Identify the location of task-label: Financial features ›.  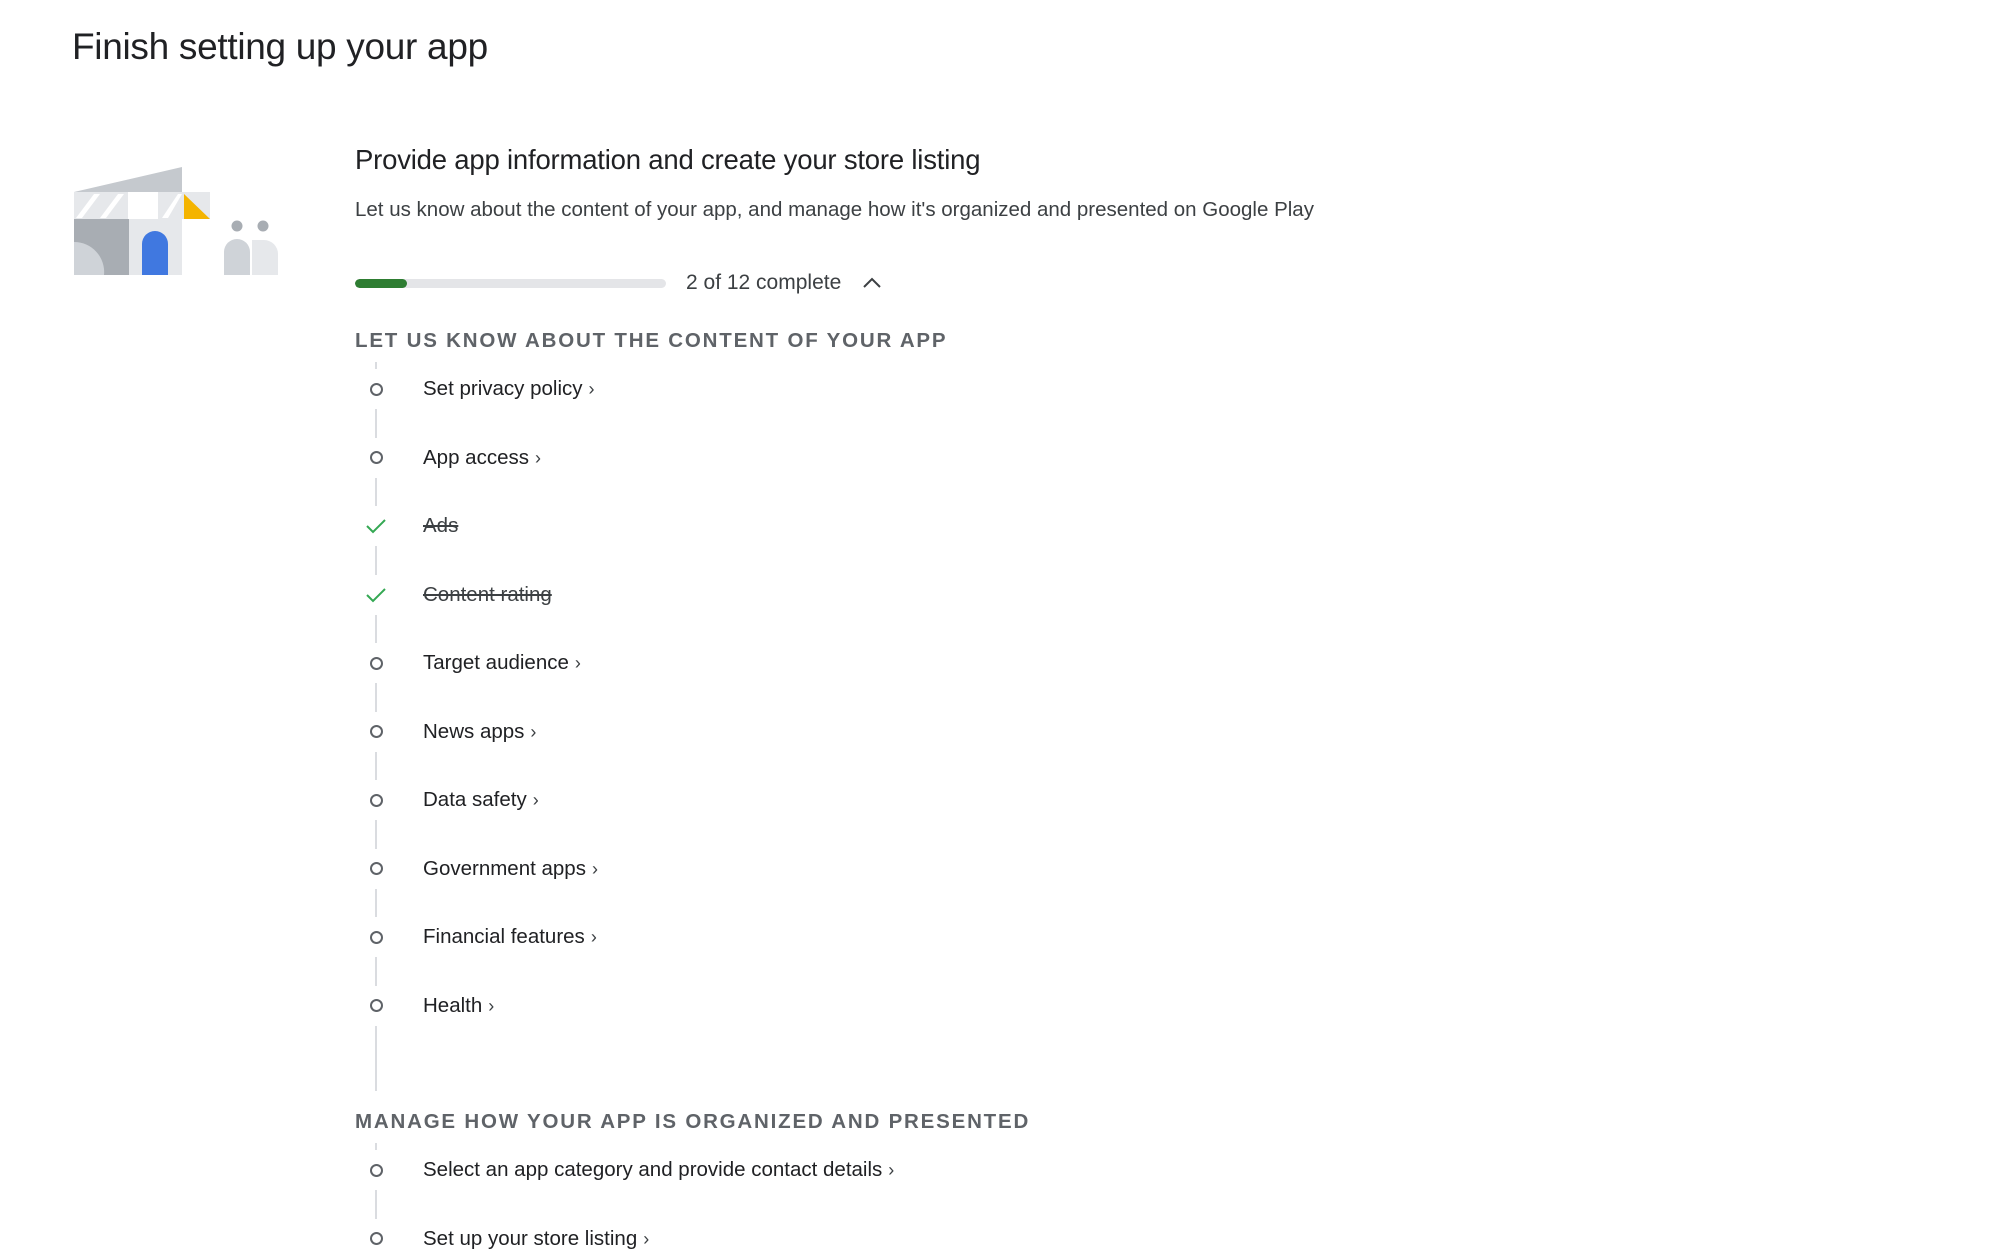
(510, 937).